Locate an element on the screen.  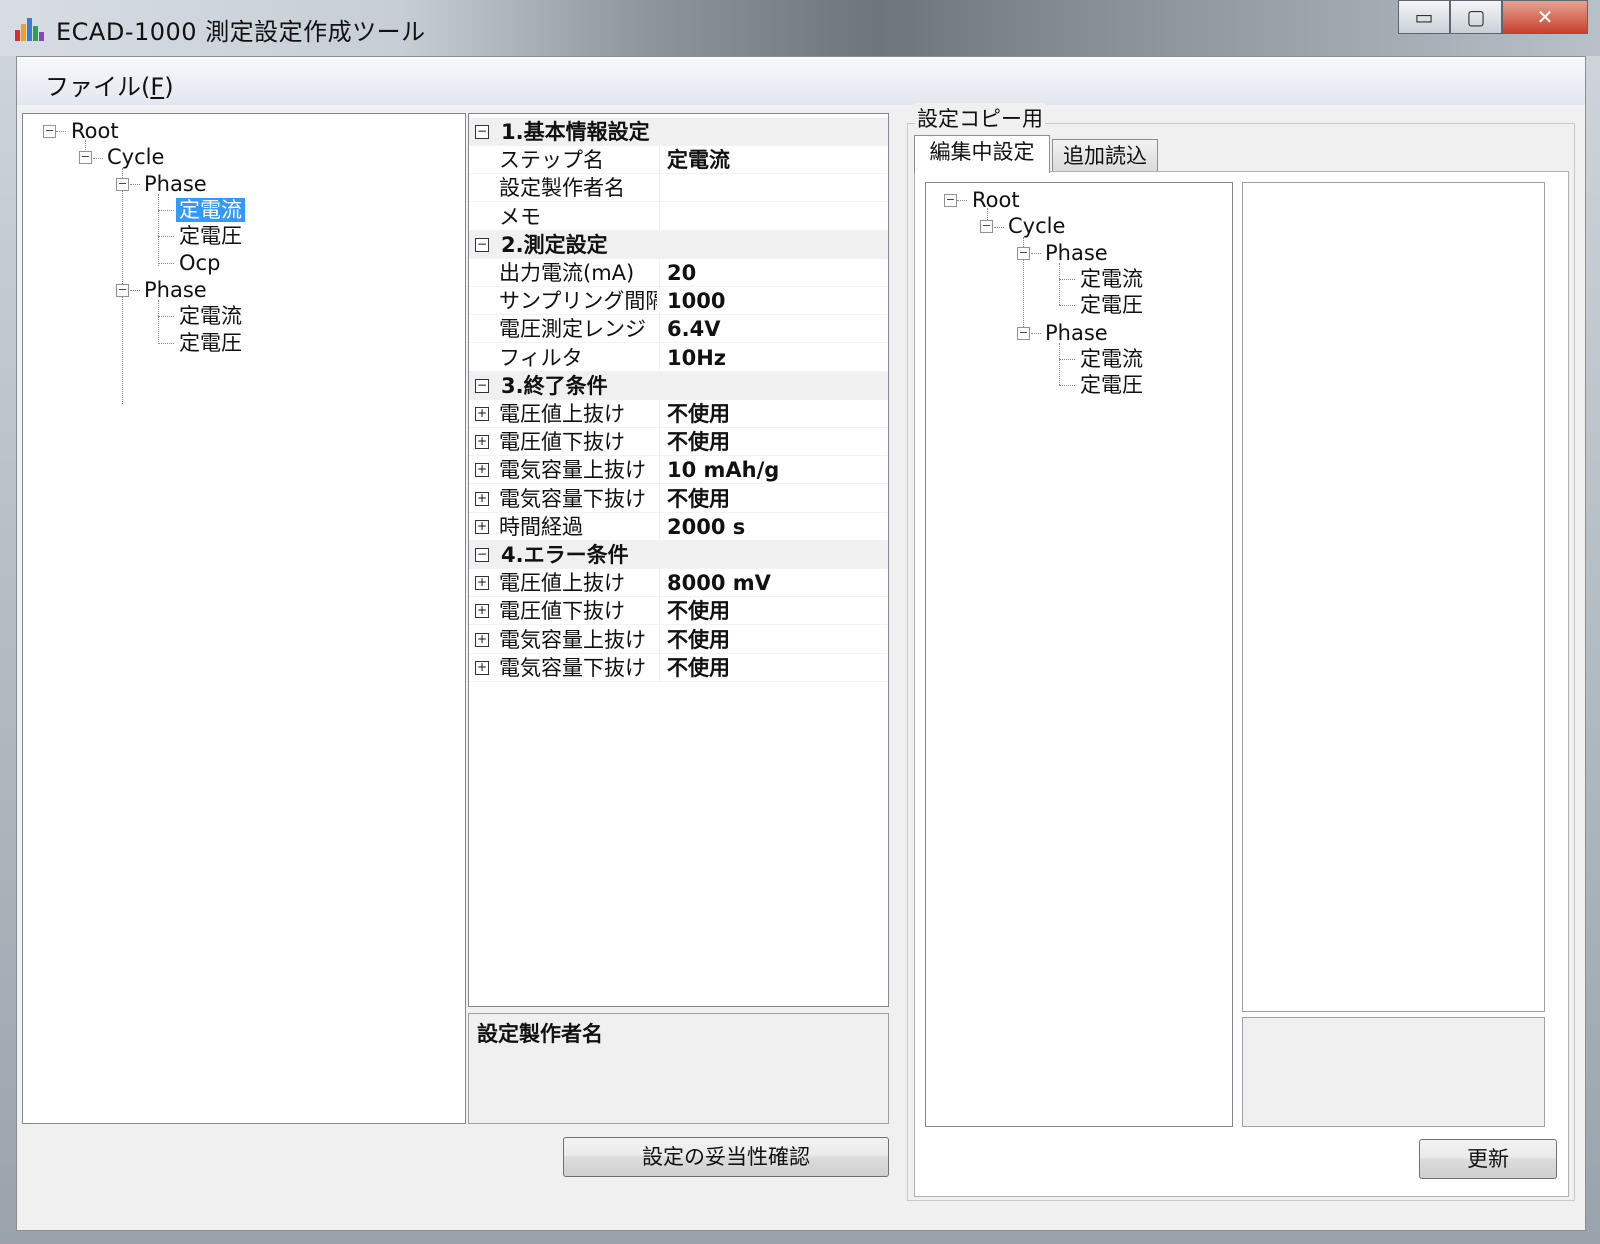
menu-file: ファイル(F) is located at coordinates (109, 84).